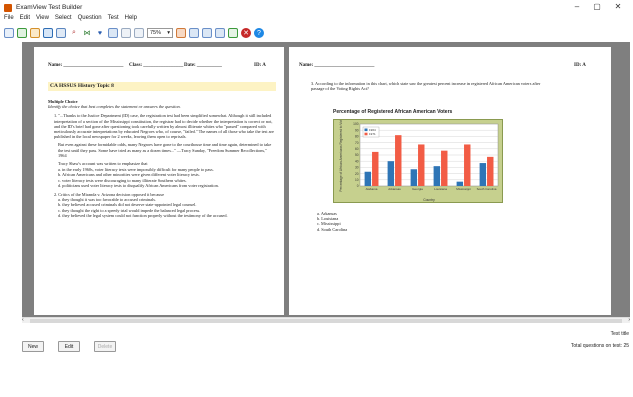 The height and width of the screenshot is (397, 633). What do you see at coordinates (156, 65) in the screenshot?
I see `class-label: Class: ________________` at bounding box center [156, 65].